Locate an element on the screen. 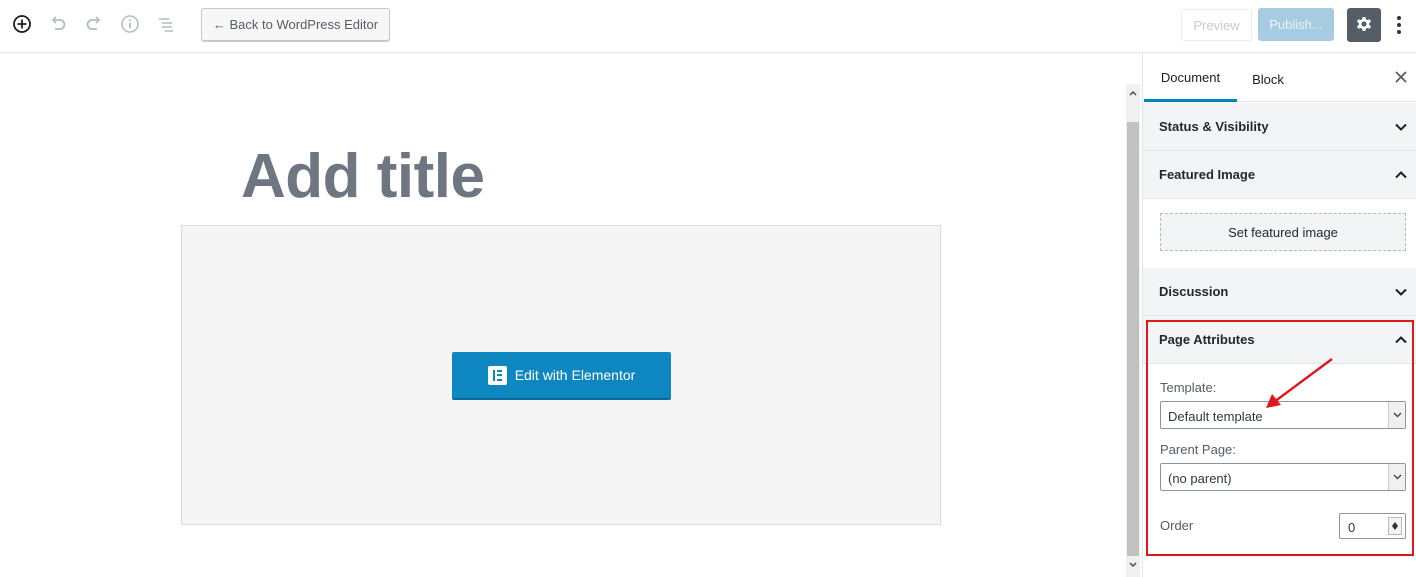 The width and height of the screenshot is (1416, 577). info-icon is located at coordinates (130, 24).